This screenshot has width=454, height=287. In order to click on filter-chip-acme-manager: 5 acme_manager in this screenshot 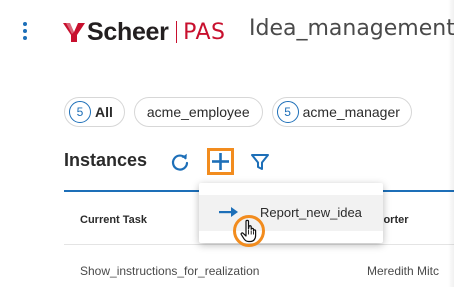, I will do `click(341, 112)`.